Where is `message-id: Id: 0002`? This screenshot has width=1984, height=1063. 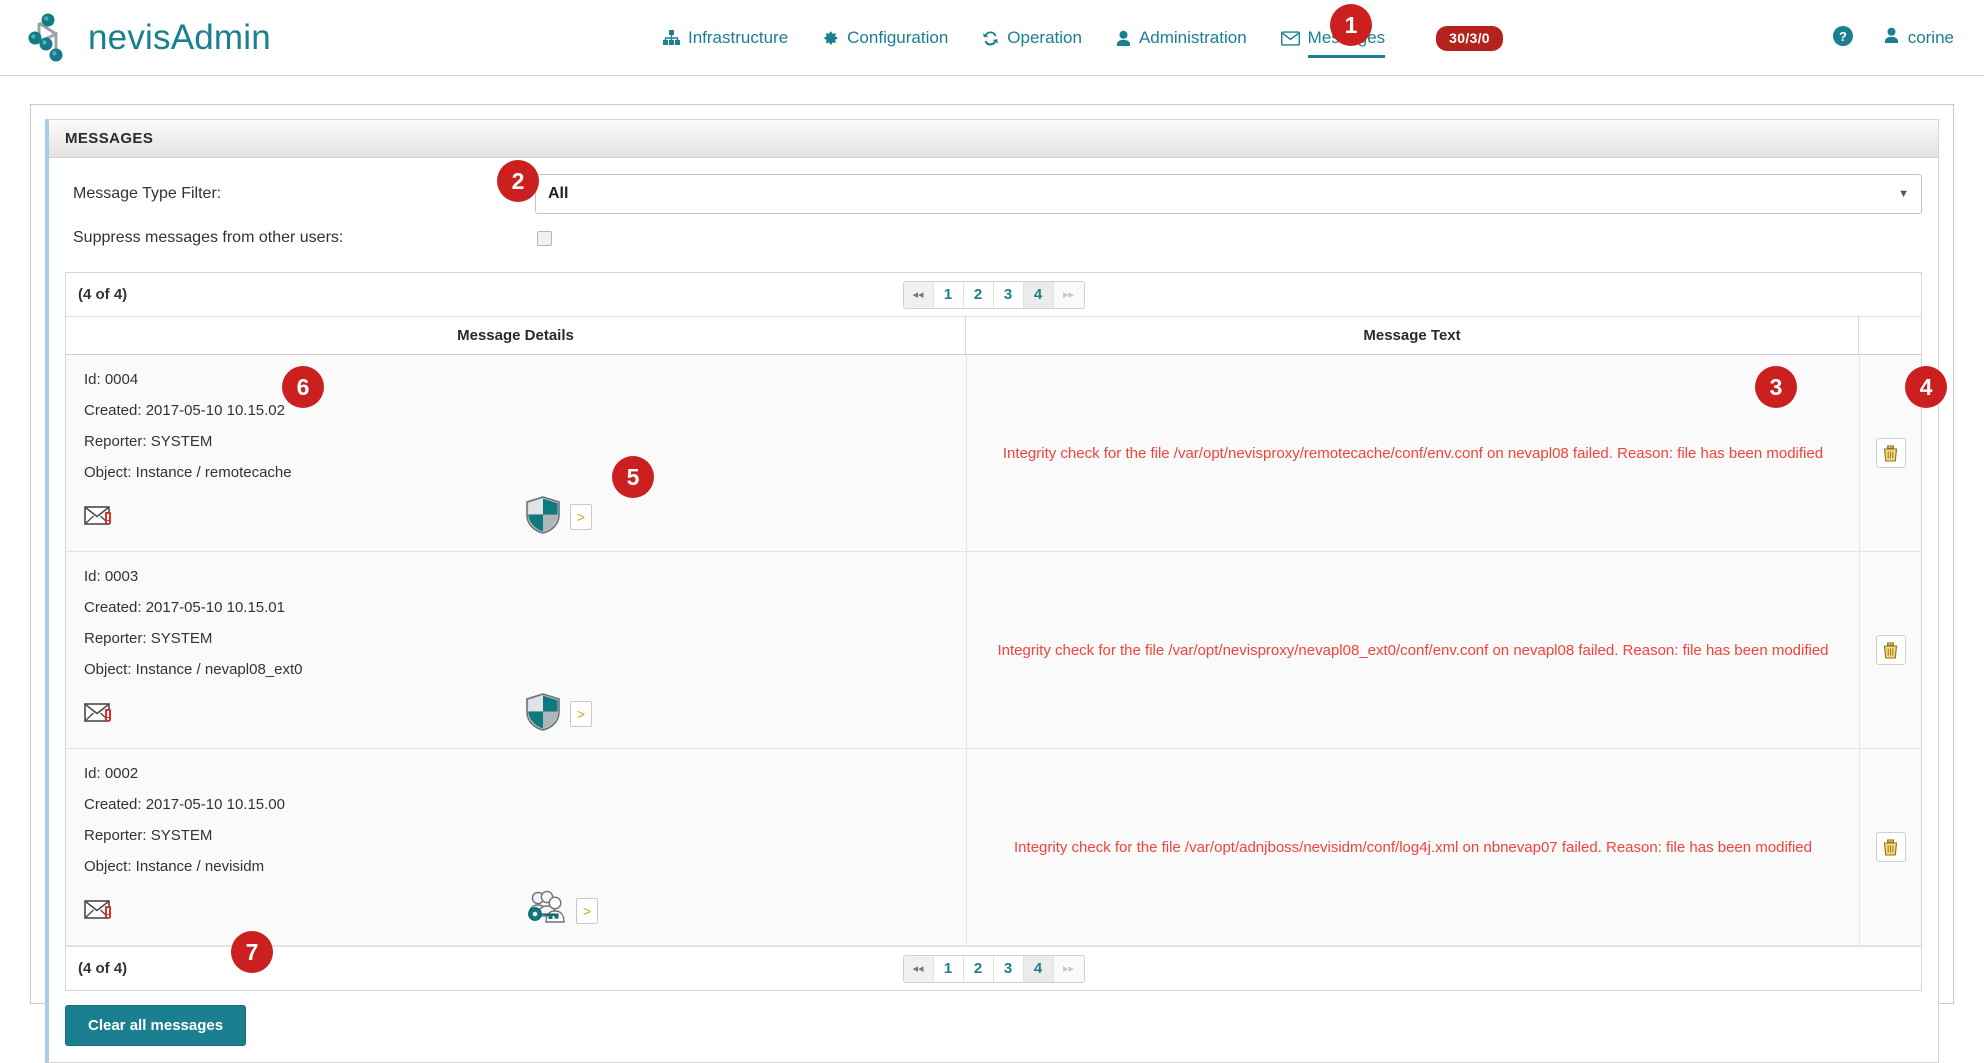 message-id: Id: 0002 is located at coordinates (111, 773).